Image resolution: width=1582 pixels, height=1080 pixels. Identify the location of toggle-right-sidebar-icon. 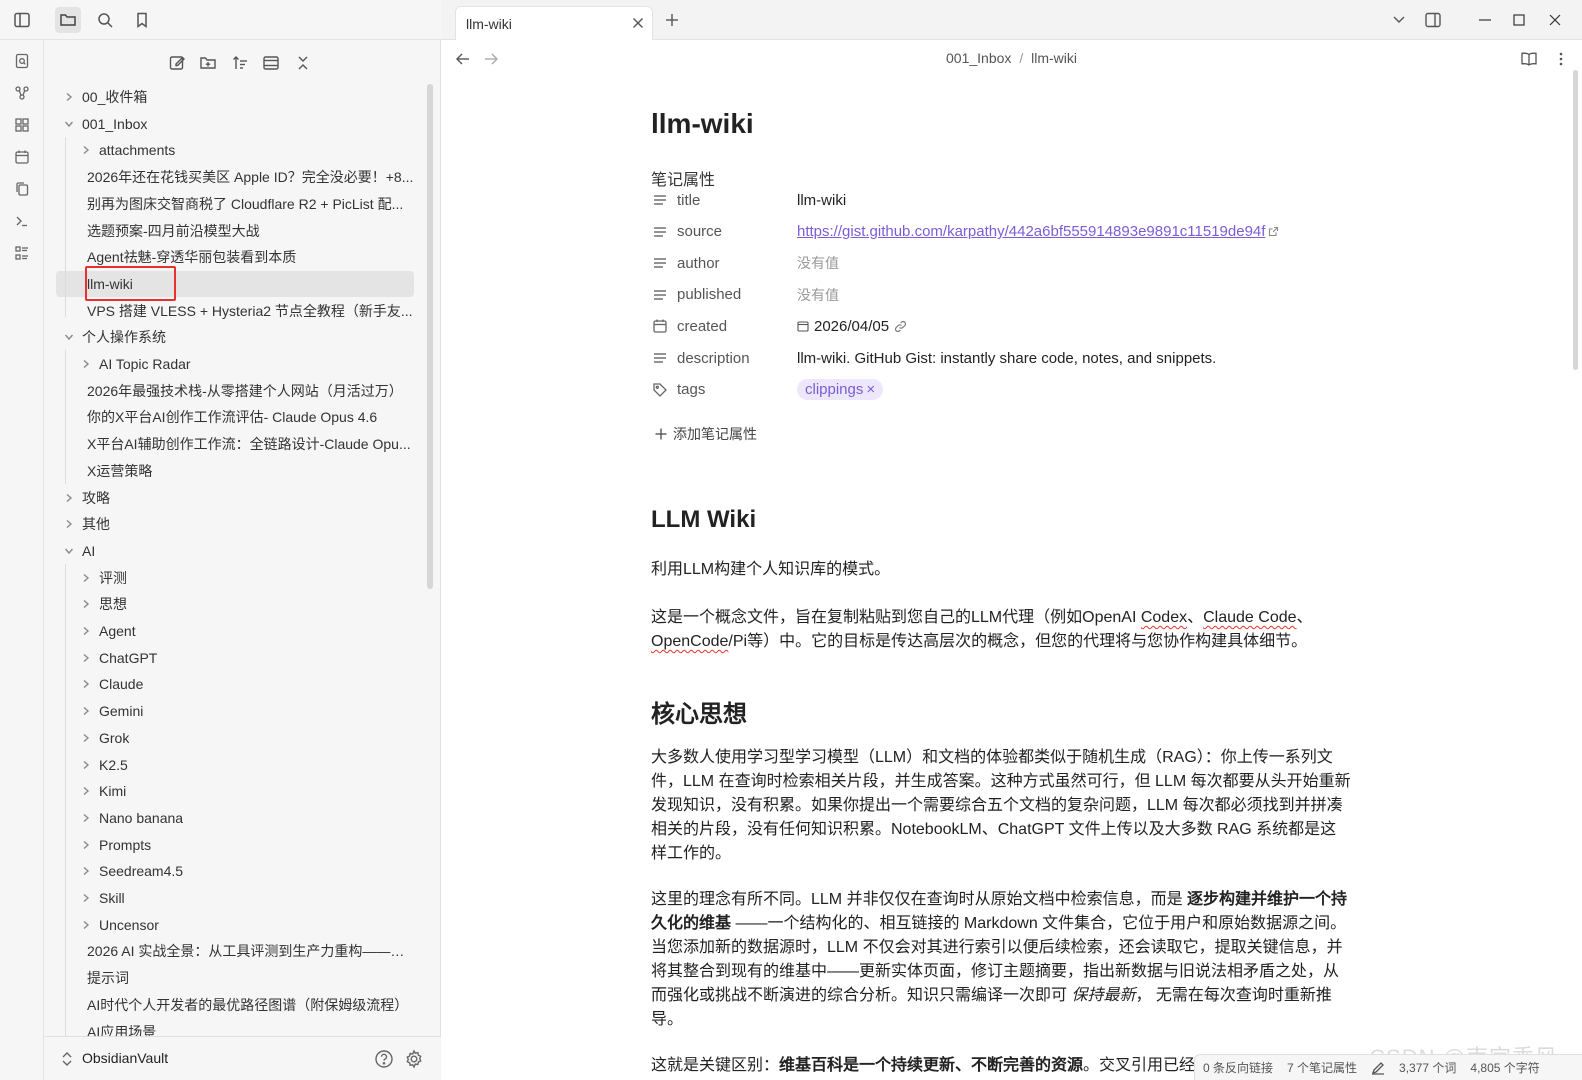
(1433, 20).